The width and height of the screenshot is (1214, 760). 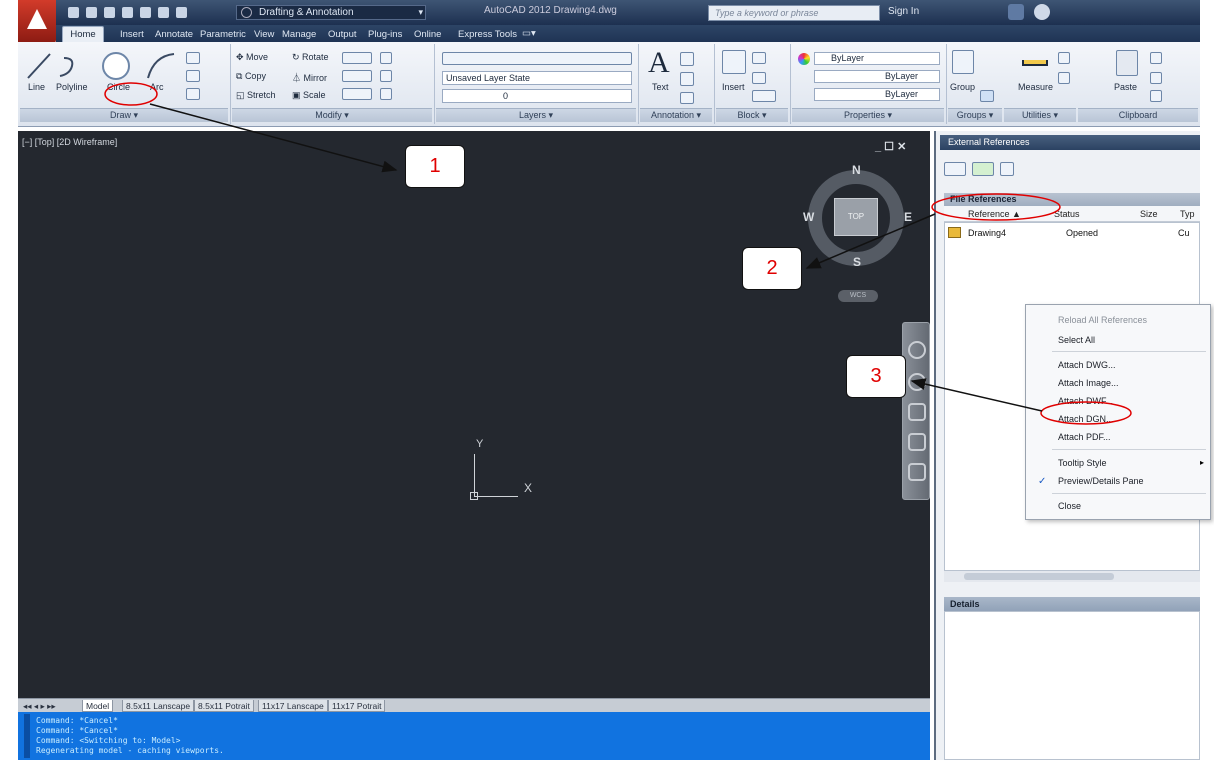 What do you see at coordinates (1039, 576) in the screenshot?
I see `scrollbar-thumb` at bounding box center [1039, 576].